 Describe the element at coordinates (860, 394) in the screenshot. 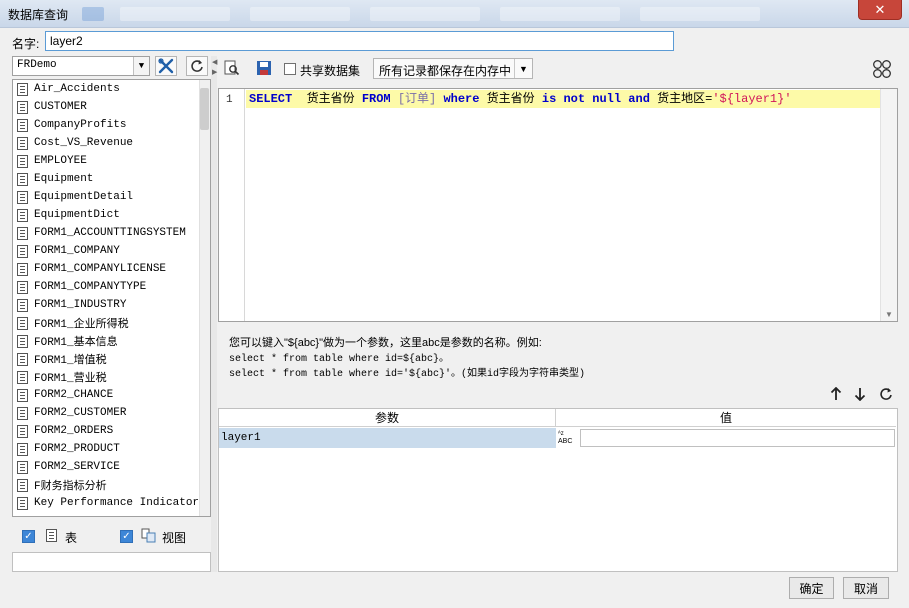

I see `move-down-button` at that location.